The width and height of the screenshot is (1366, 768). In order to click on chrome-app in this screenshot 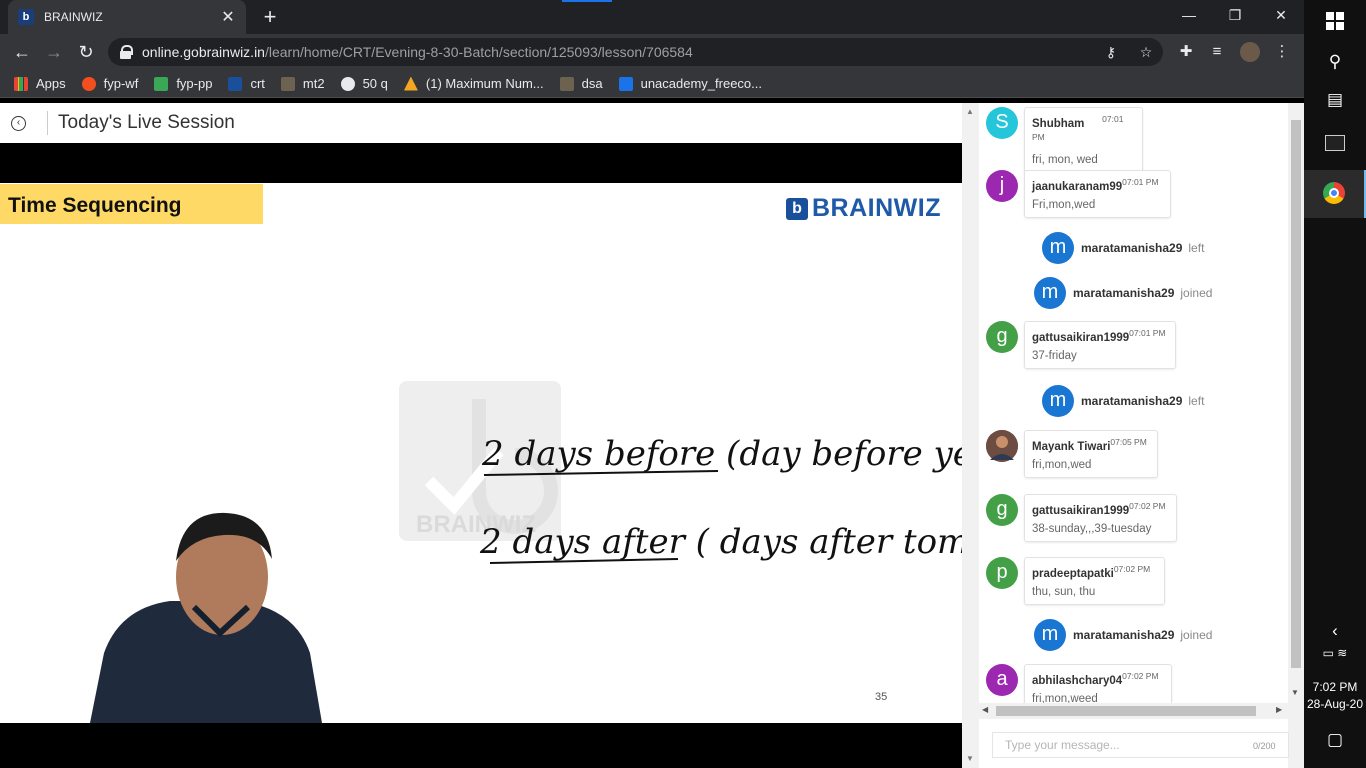, I will do `click(1335, 194)`.